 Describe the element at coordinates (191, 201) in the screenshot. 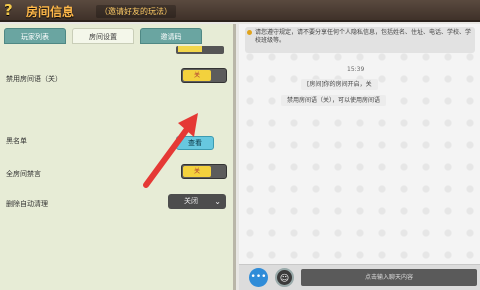

I see `dropdown-value: 关闭` at that location.